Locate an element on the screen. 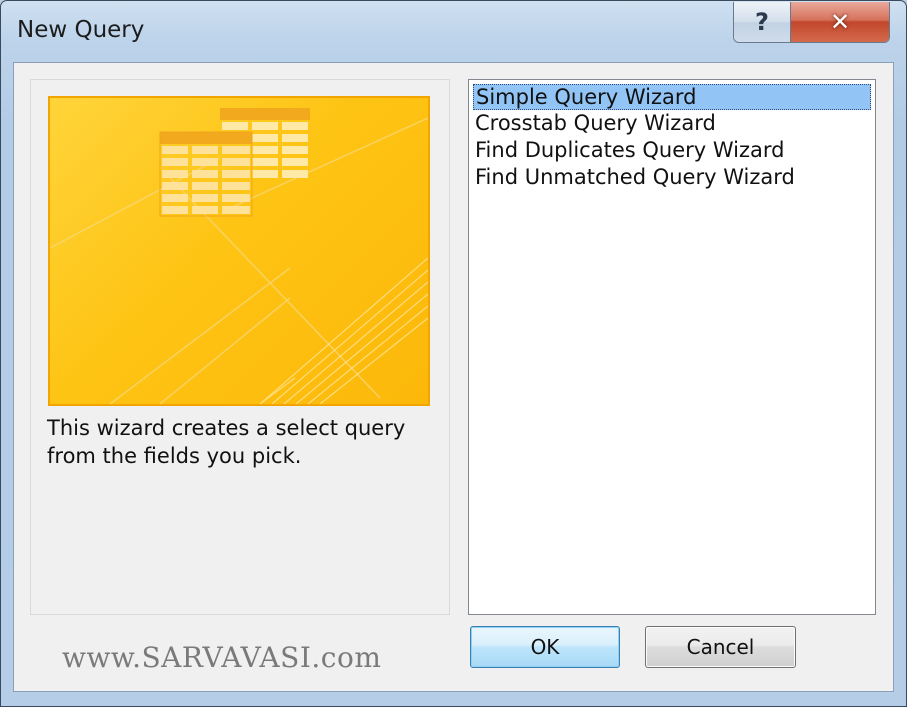 The height and width of the screenshot is (707, 907). dialog-title: New Query is located at coordinates (81, 30).